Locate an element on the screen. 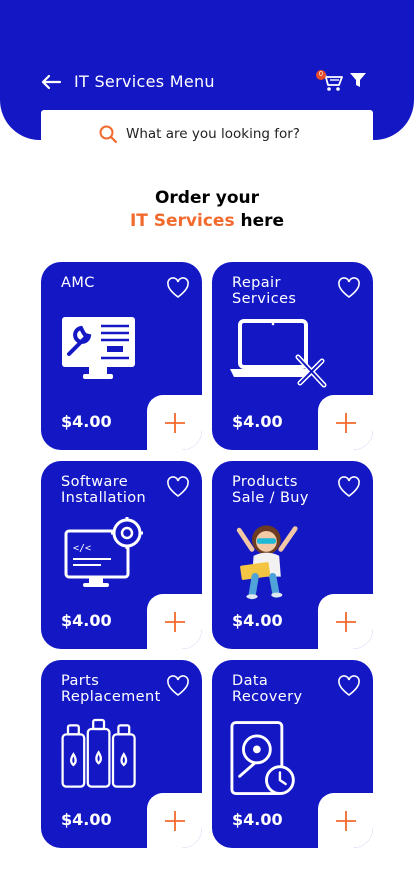 Image resolution: width=414 pixels, height=896 pixels. ink-bottles-icon is located at coordinates (98, 753).